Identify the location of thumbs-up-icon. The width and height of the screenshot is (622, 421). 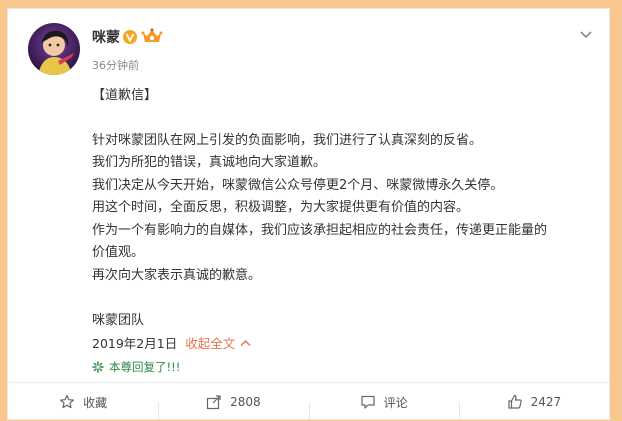
(514, 401).